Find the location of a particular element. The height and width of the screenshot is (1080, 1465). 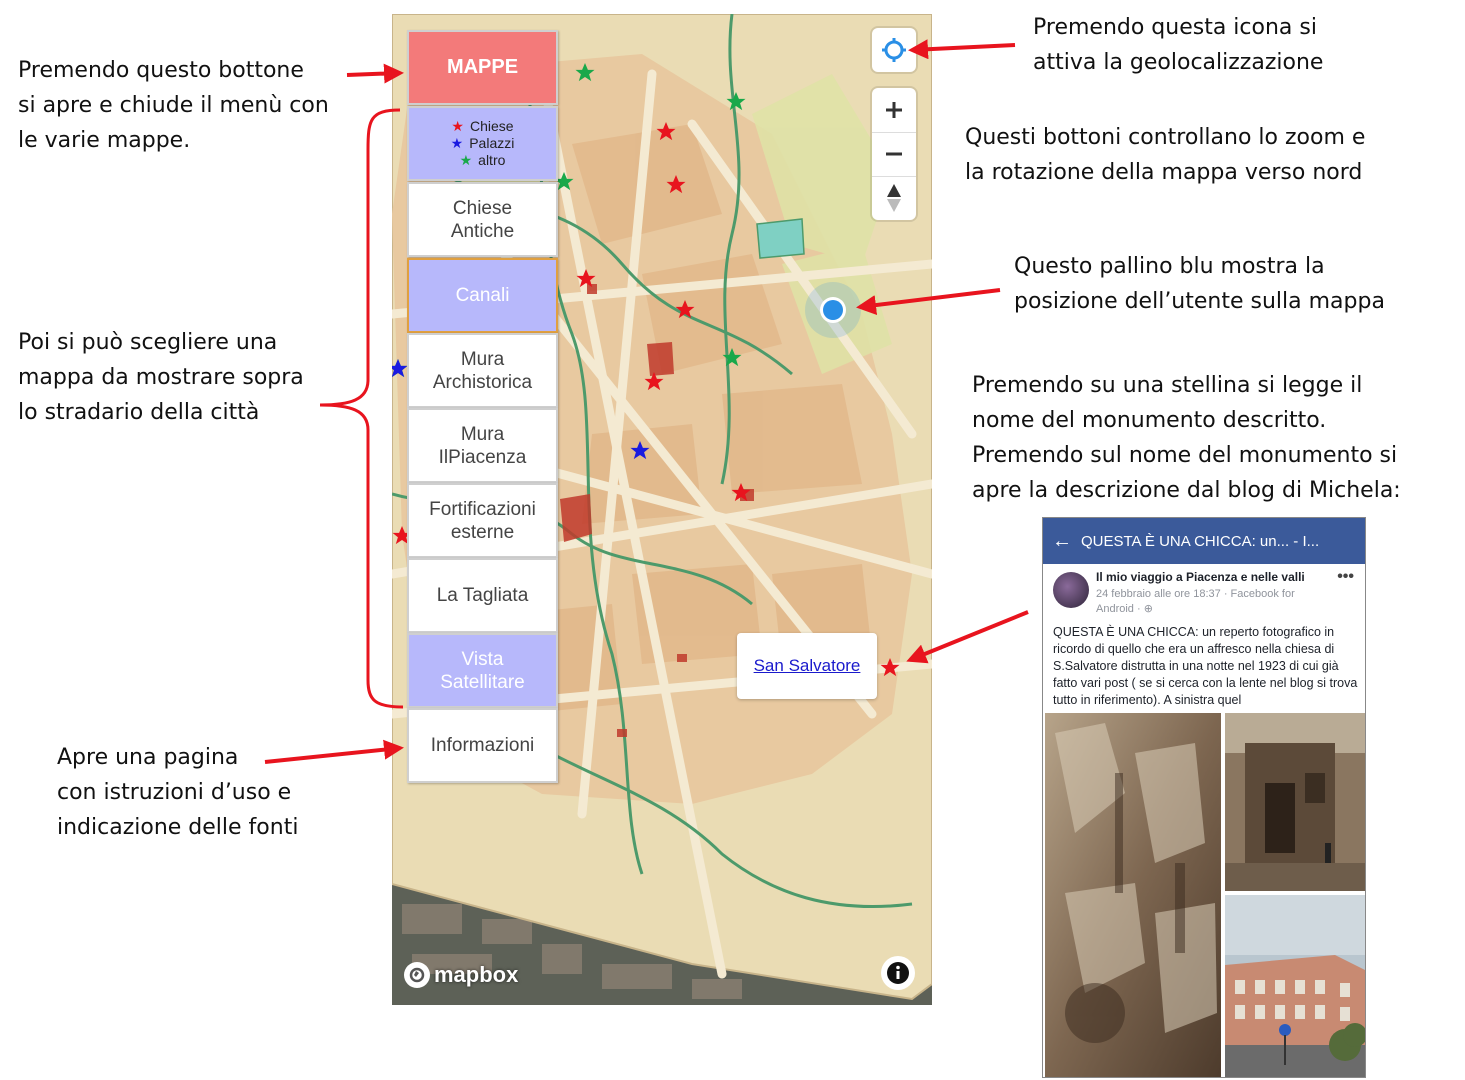

menu-item-la-tagliata: La Tagliata is located at coordinates (482, 595).